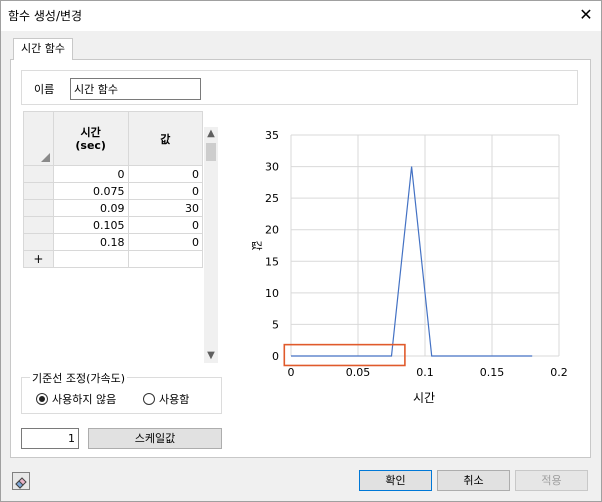  Describe the element at coordinates (155, 438) in the screenshot. I see `scale-button: 스케일값` at that location.